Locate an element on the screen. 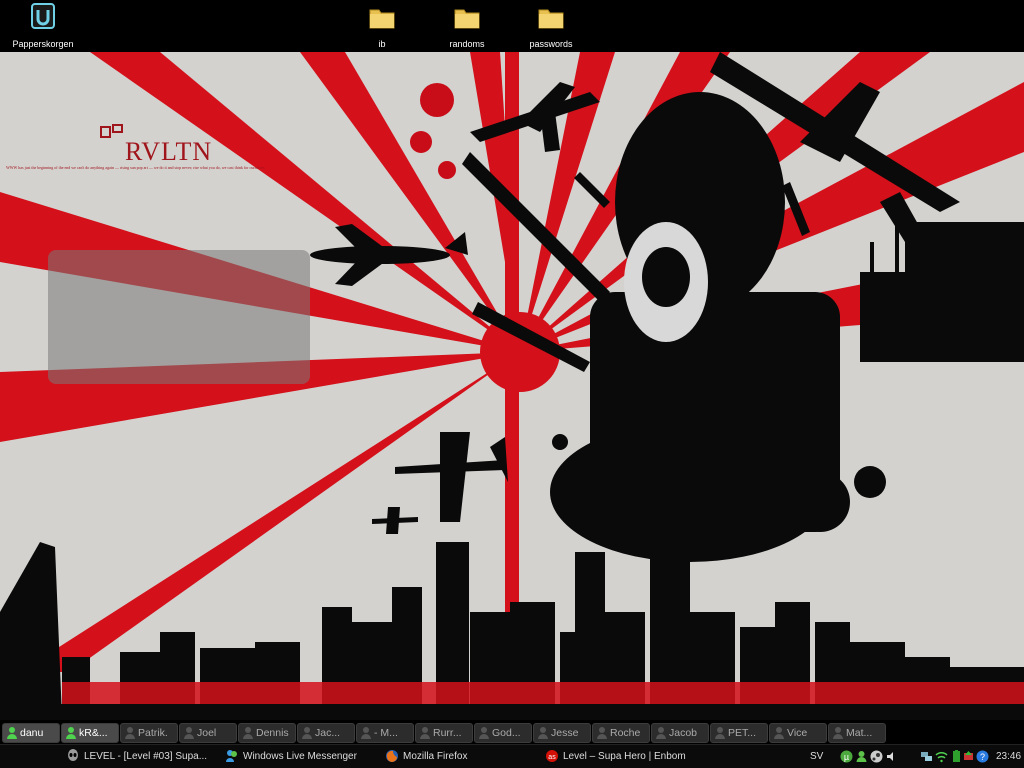 The width and height of the screenshot is (1024, 768). contact-item: Jacob is located at coordinates (680, 733).